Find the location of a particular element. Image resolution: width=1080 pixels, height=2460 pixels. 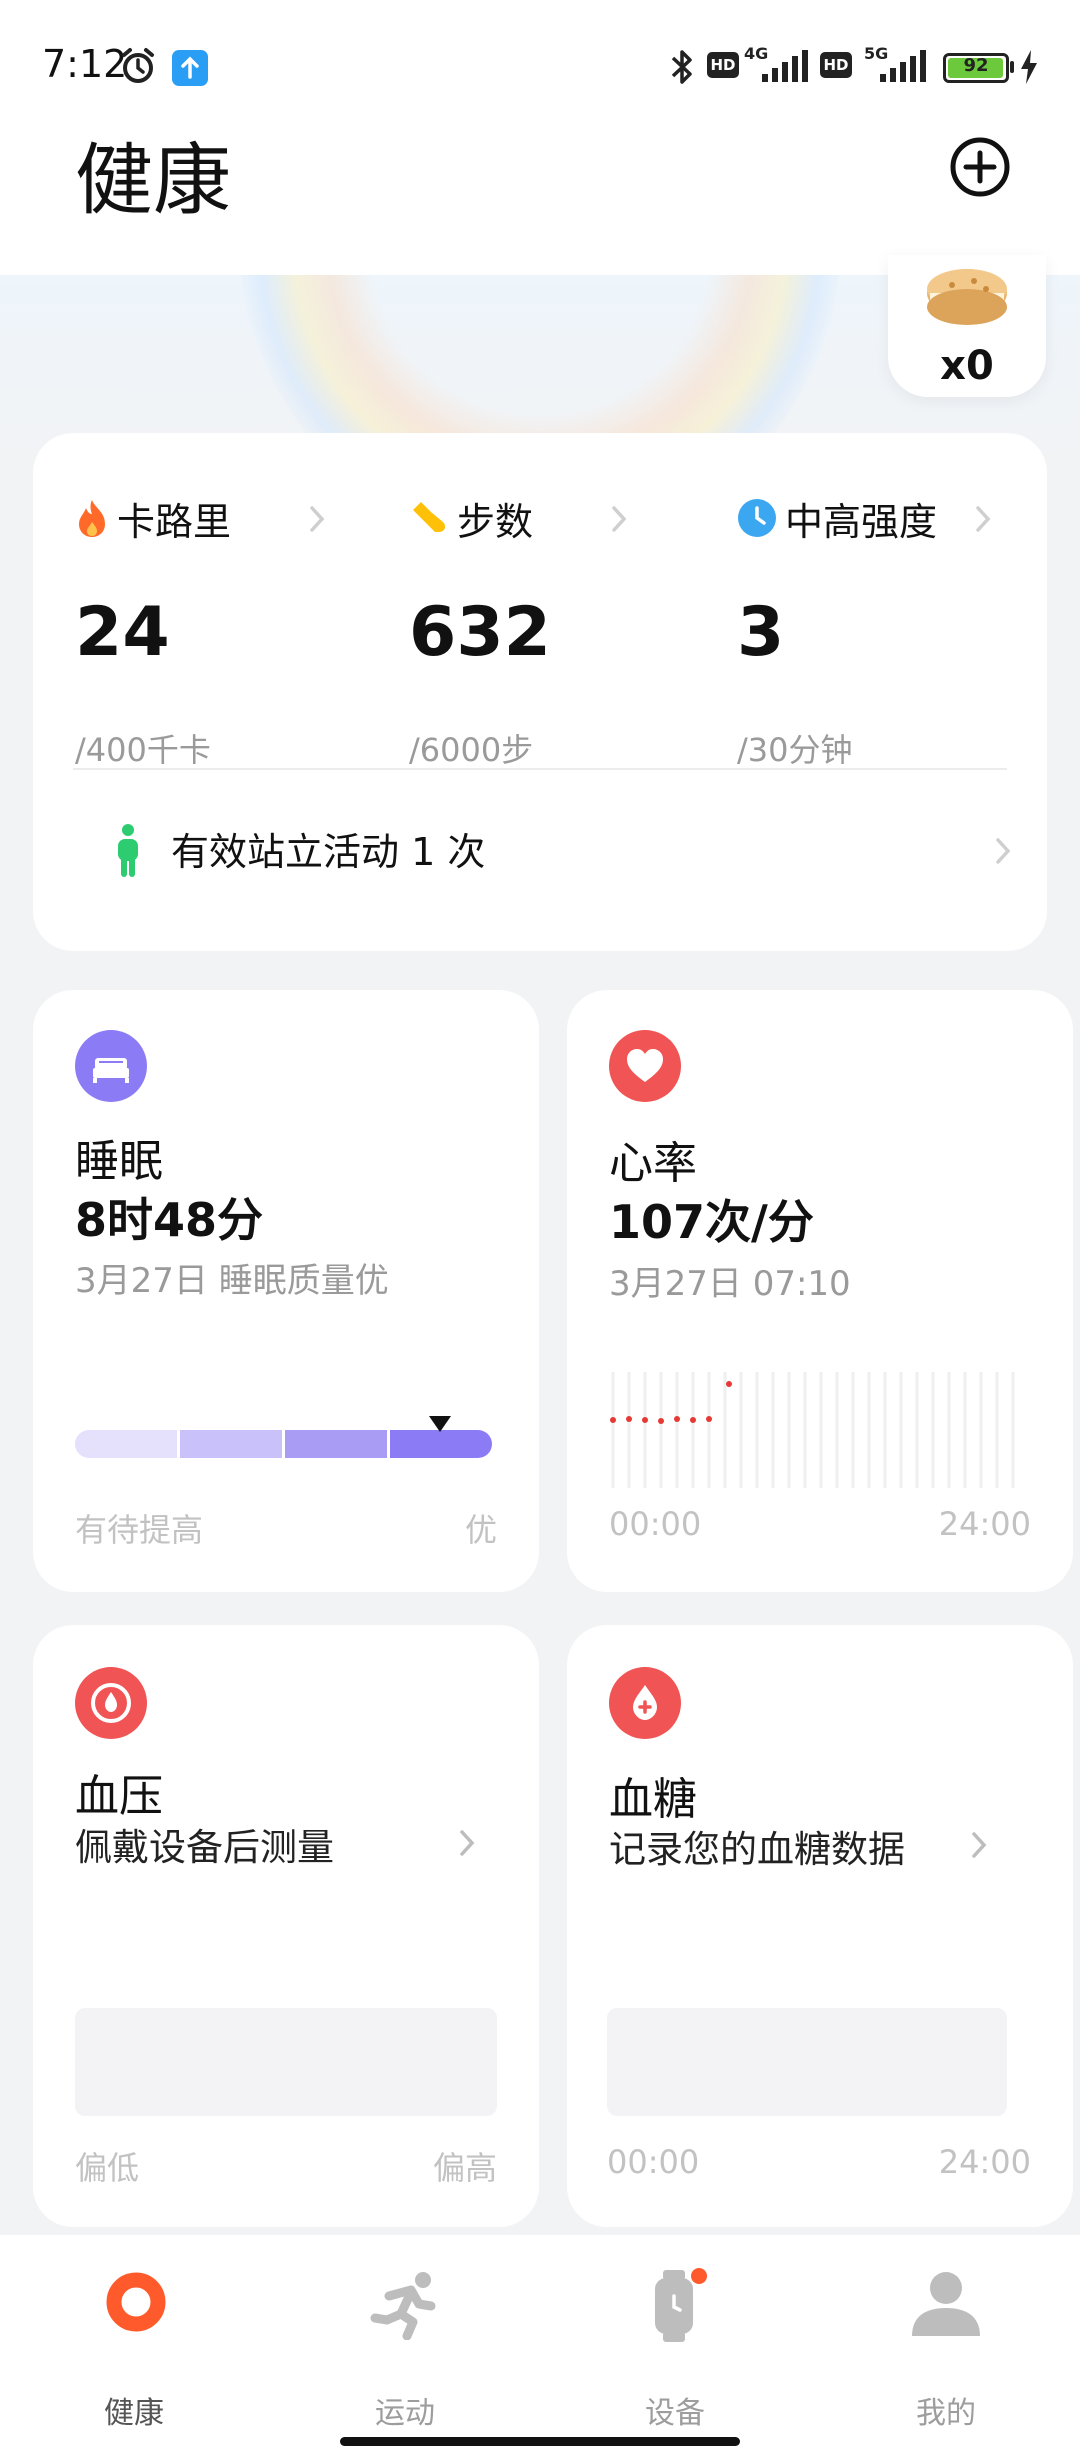

add-button is located at coordinates (980, 167).